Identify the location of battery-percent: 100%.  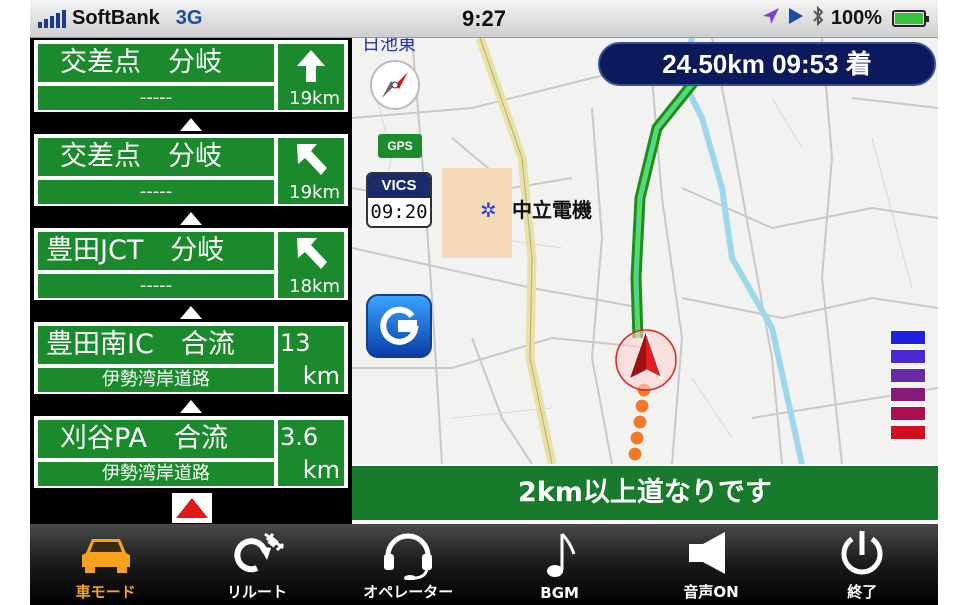
(856, 18).